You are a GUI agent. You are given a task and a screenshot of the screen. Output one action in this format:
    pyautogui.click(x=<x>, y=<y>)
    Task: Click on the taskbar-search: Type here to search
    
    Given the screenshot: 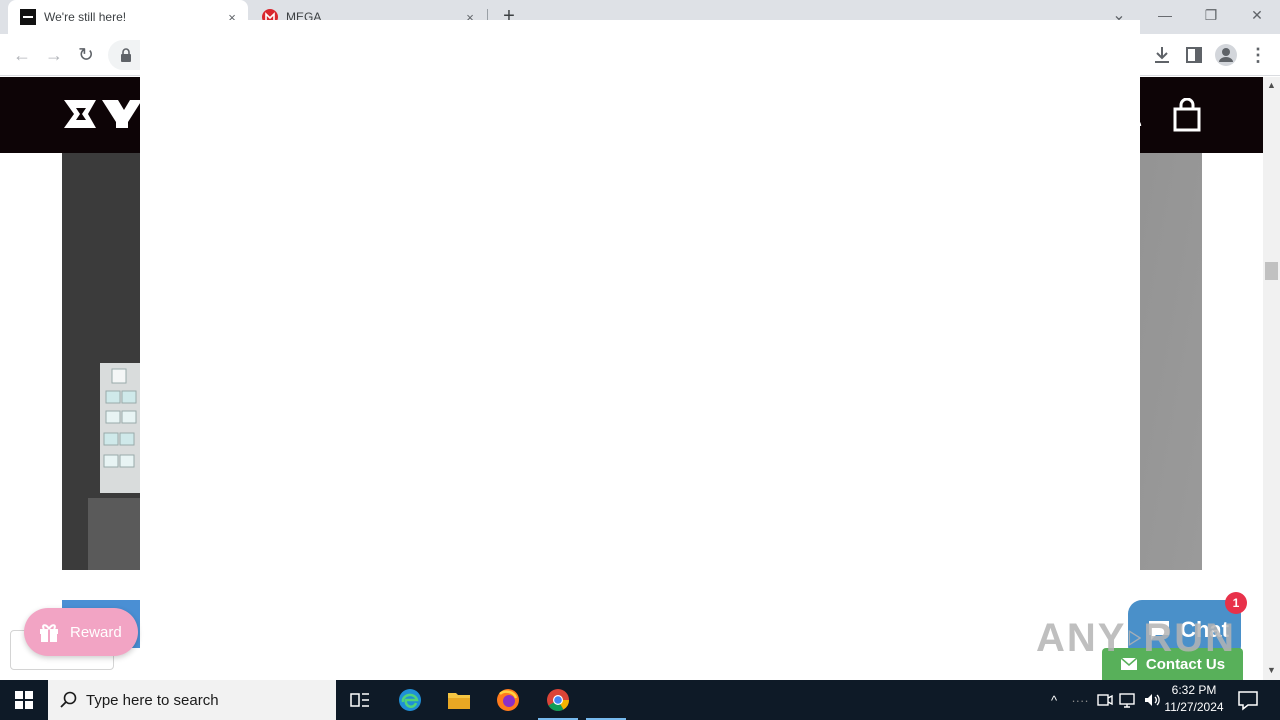 What is the action you would take?
    pyautogui.click(x=192, y=700)
    